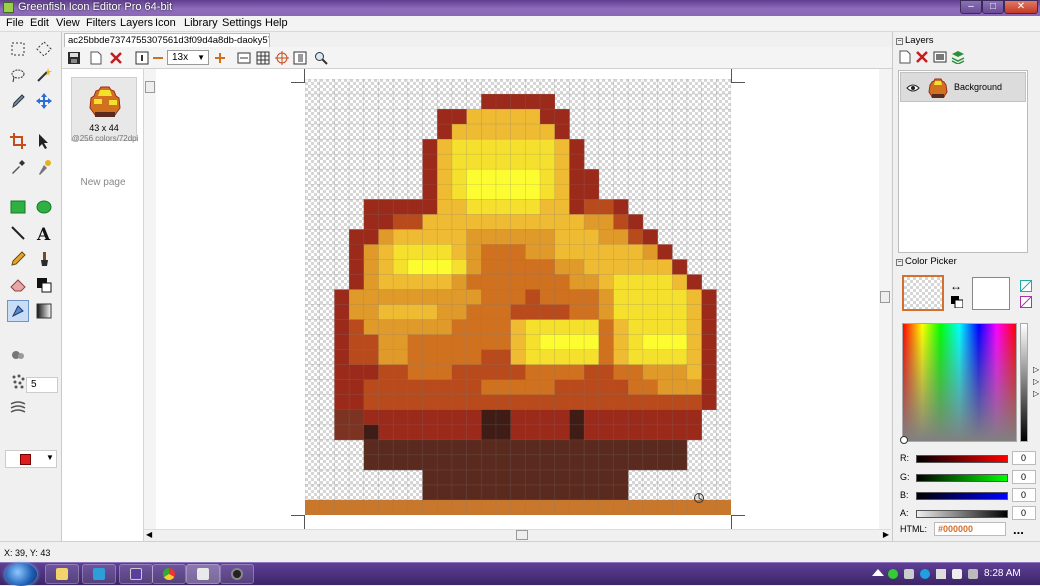  I want to click on color-spectrum, so click(958, 383).